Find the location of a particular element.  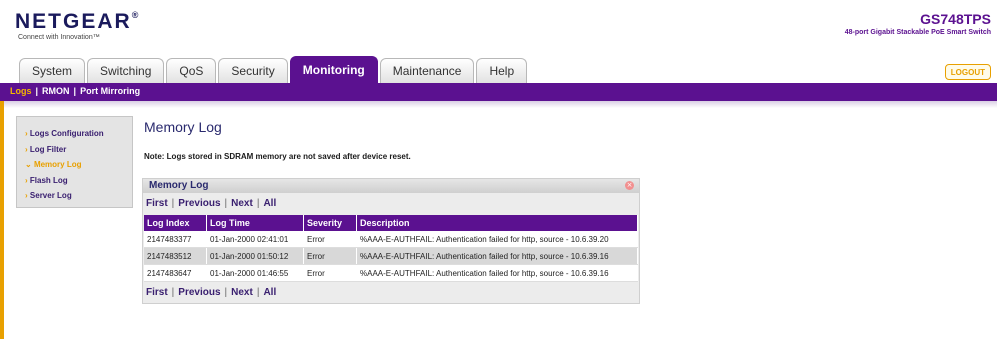

brand-name: NETGEAR is located at coordinates (73, 21).